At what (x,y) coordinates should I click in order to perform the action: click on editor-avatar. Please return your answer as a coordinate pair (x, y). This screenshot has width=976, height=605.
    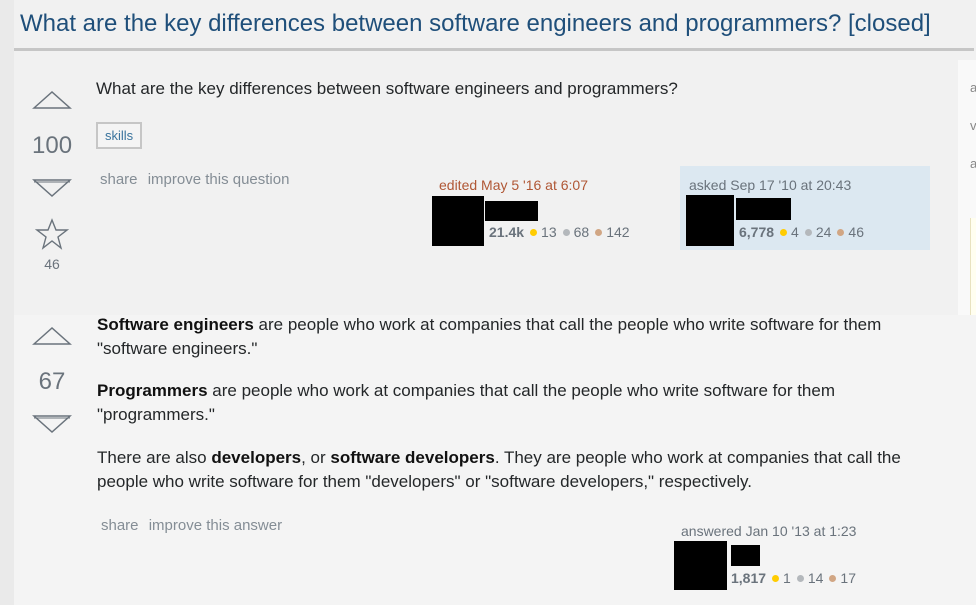
    Looking at the image, I should click on (458, 221).